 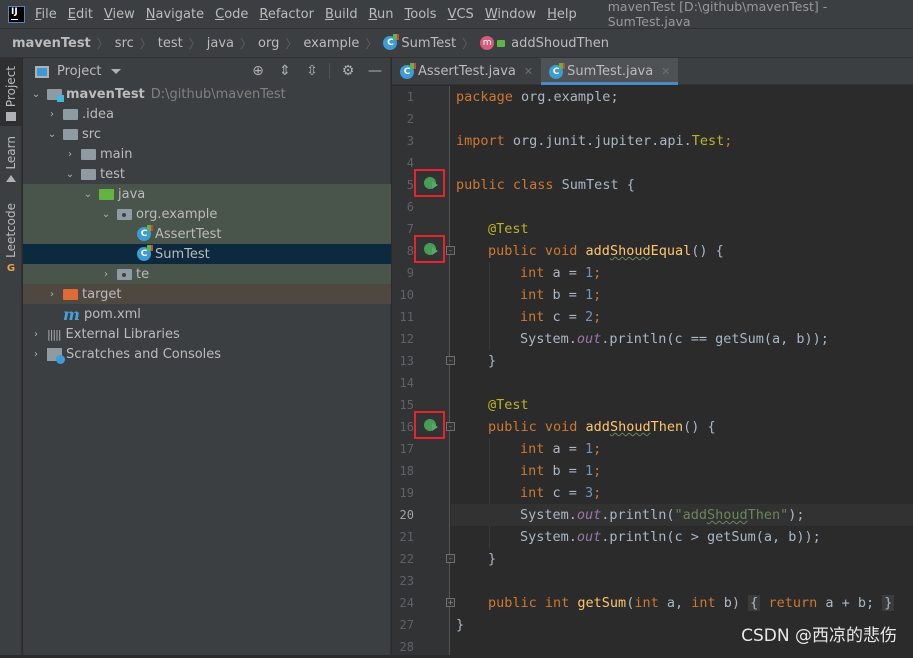 I want to click on code-text: b), so click(x=732, y=603).